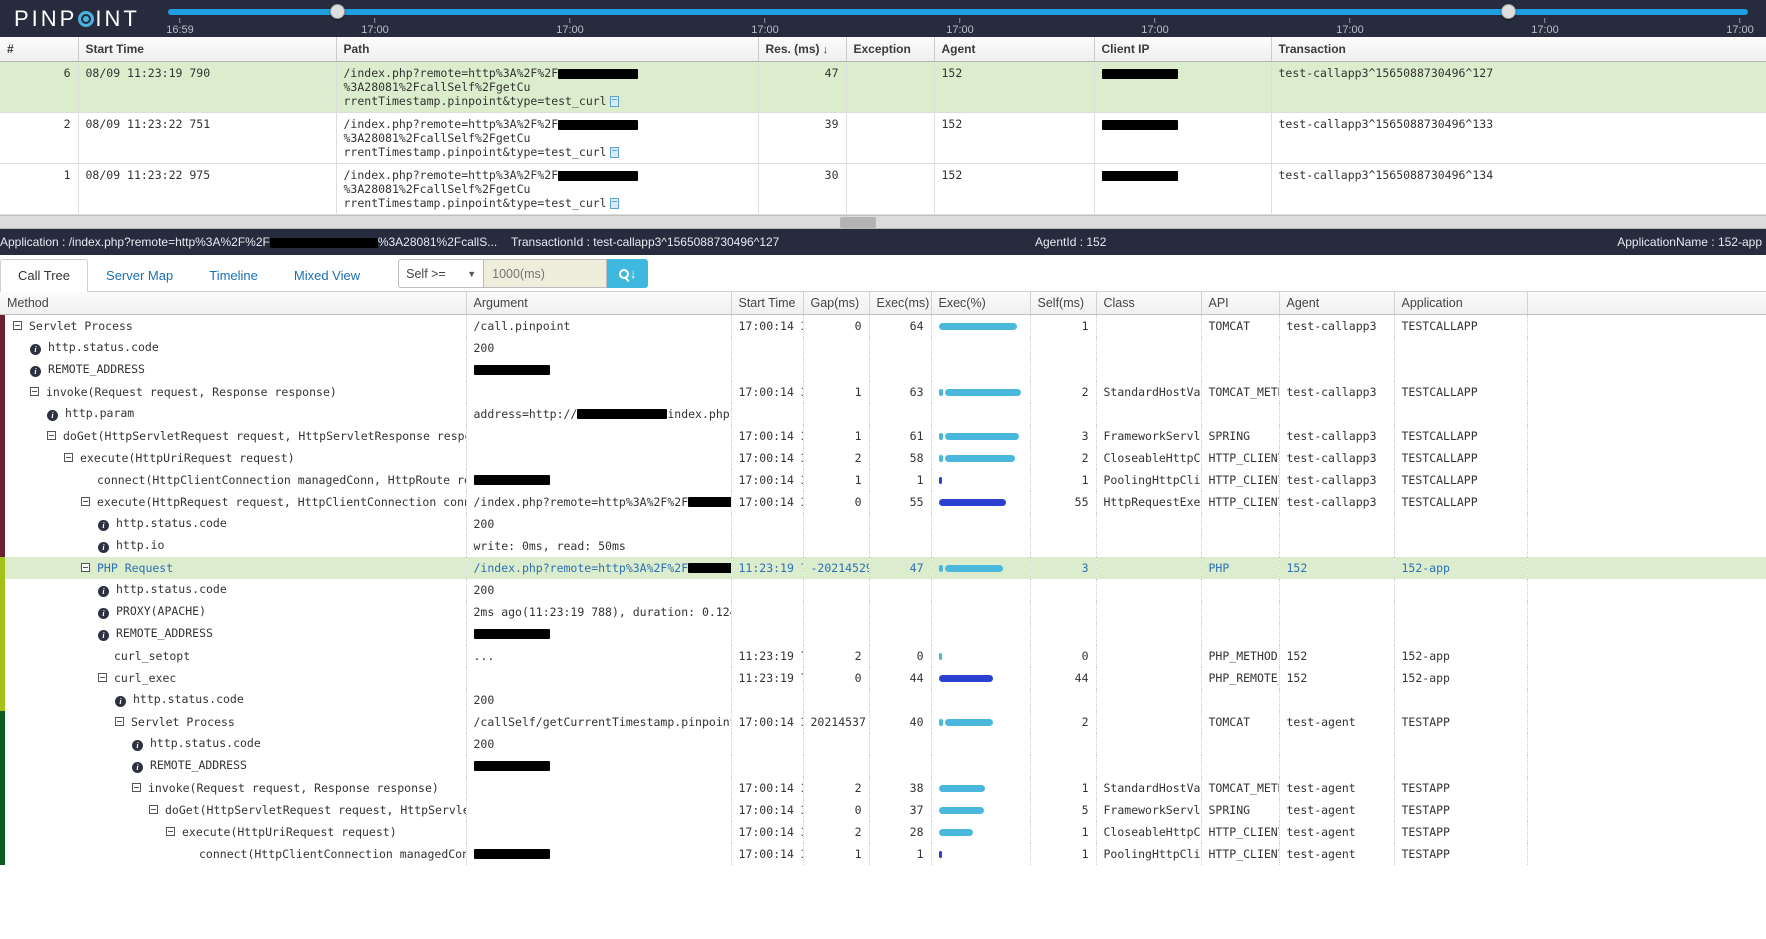 The image size is (1766, 939). What do you see at coordinates (858, 222) in the screenshot?
I see `scrollbar-thumb` at bounding box center [858, 222].